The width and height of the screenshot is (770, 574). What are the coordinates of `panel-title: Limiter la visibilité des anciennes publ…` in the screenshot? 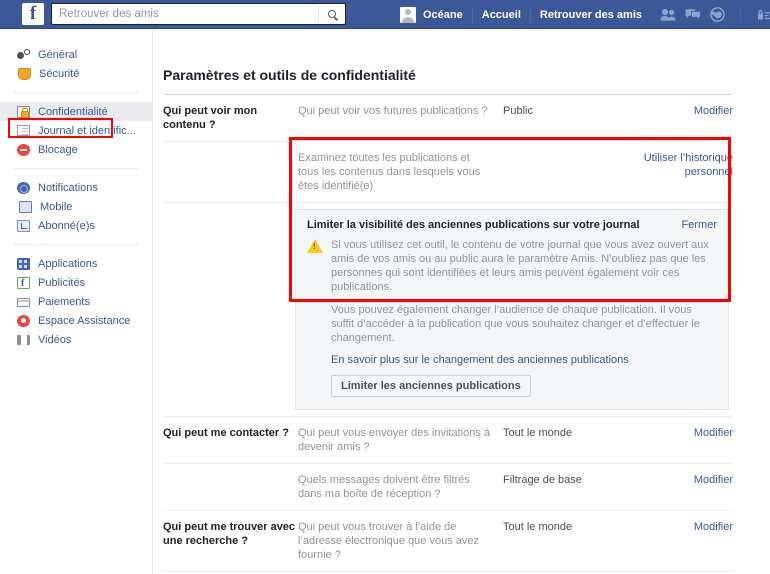 It's located at (473, 225).